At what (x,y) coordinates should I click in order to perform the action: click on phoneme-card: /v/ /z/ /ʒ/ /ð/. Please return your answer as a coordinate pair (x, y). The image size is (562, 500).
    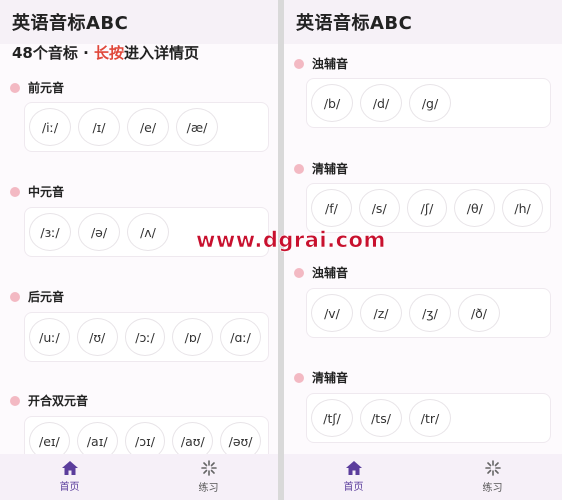
    Looking at the image, I should click on (428, 313).